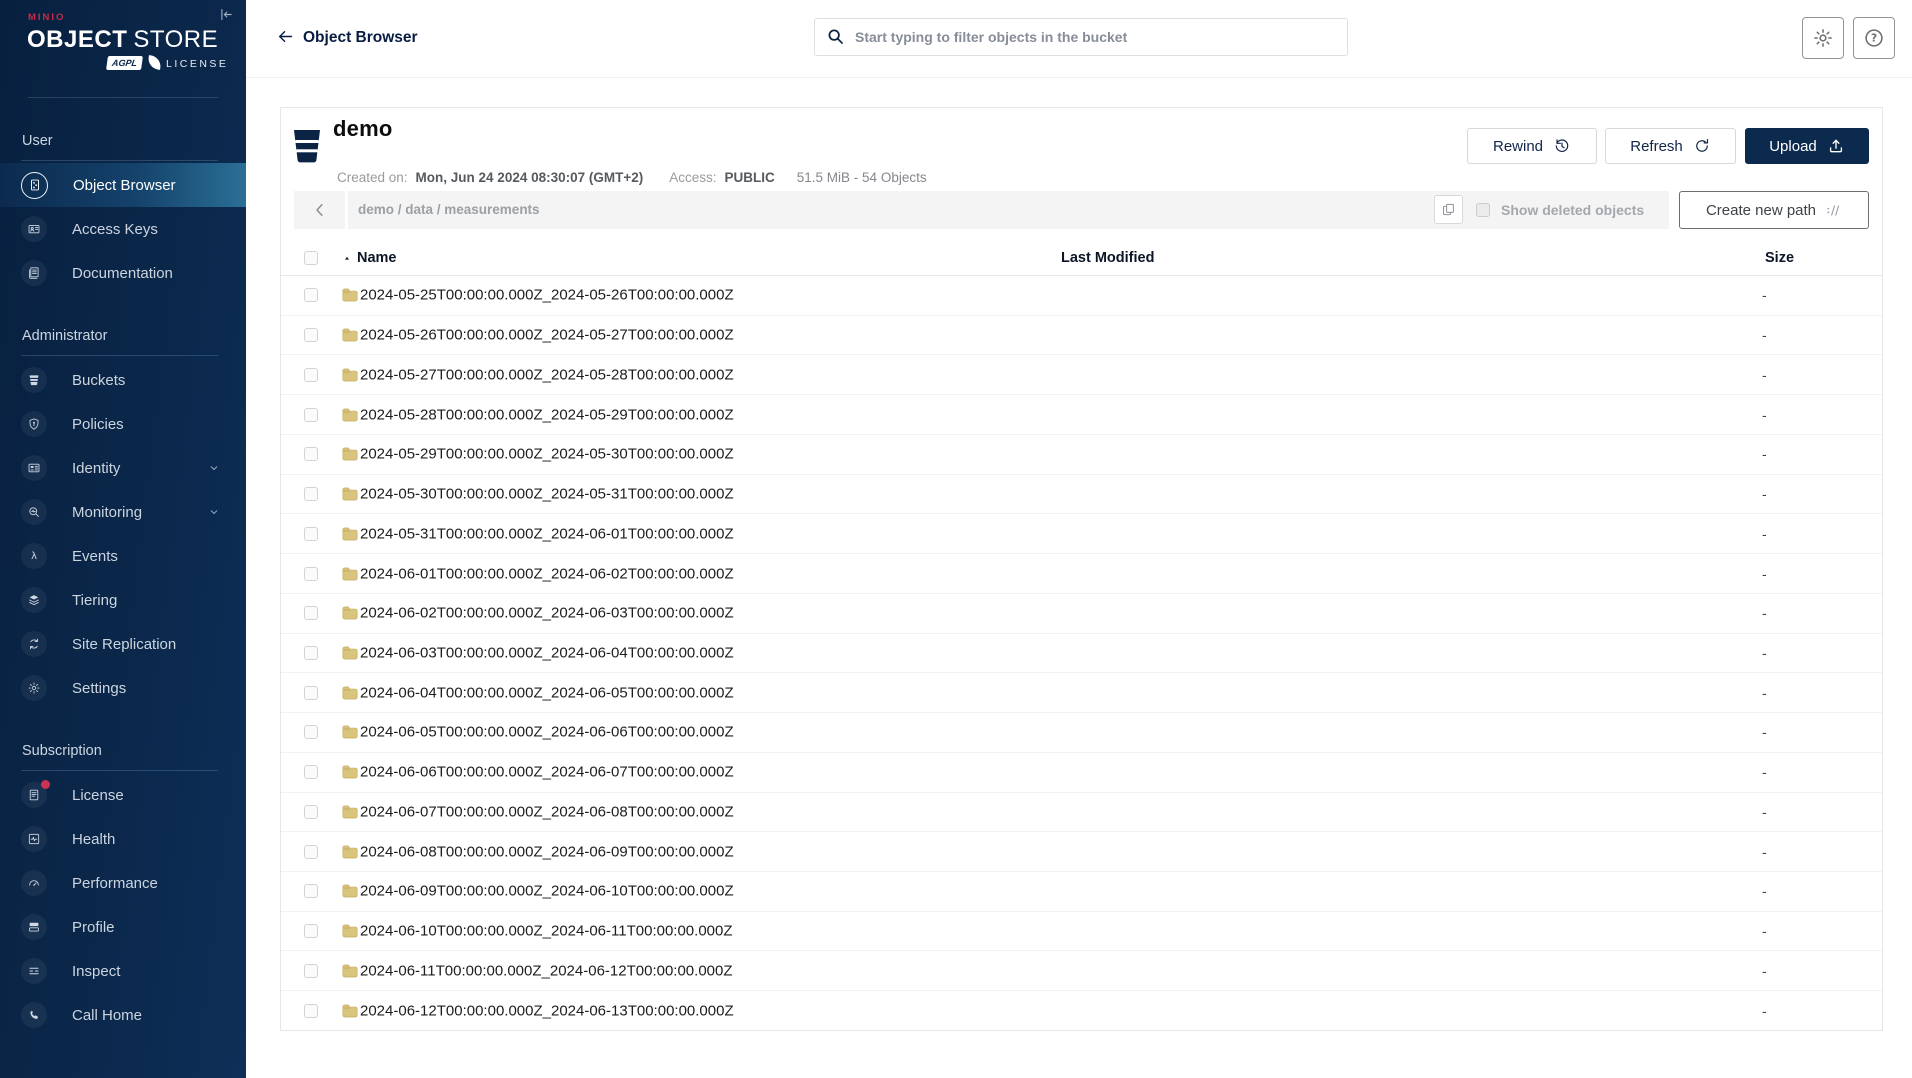  What do you see at coordinates (311, 258) in the screenshot?
I see `select-all-checkbox` at bounding box center [311, 258].